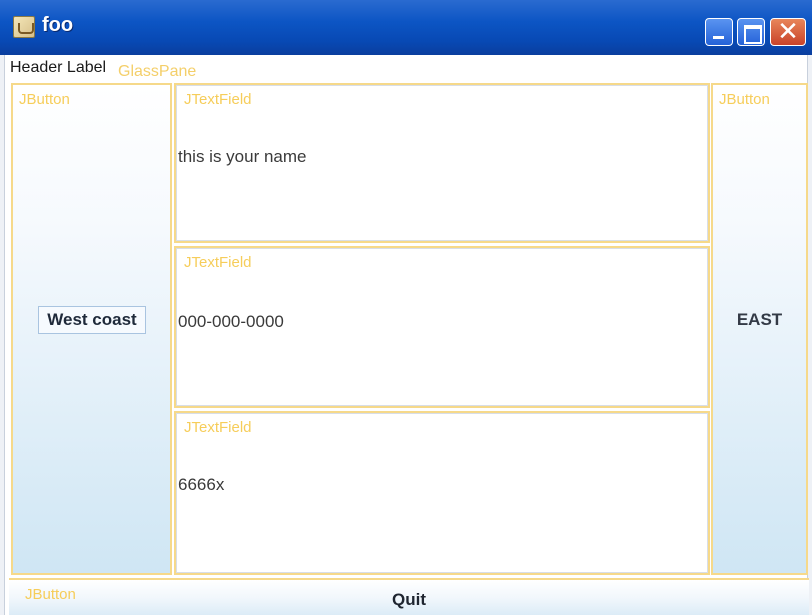  What do you see at coordinates (719, 32) in the screenshot?
I see `minimize-button` at bounding box center [719, 32].